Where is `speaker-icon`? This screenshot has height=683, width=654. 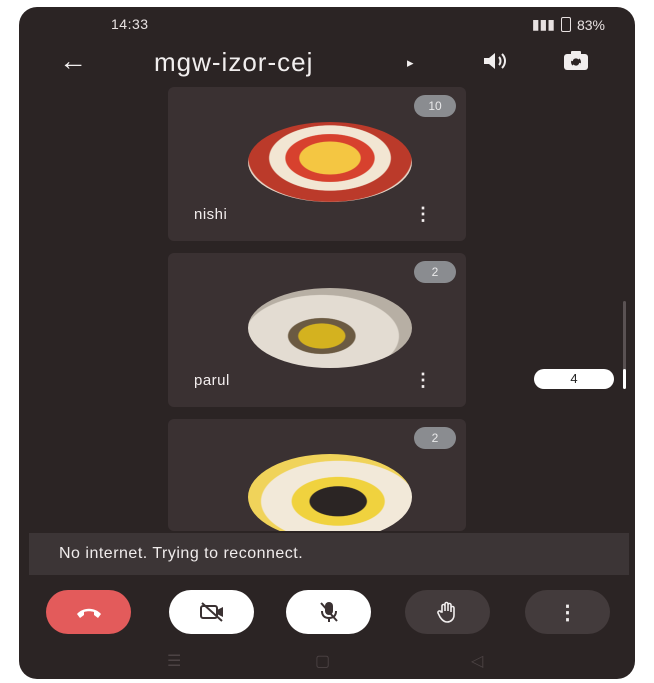
speaker-icon is located at coordinates (494, 61).